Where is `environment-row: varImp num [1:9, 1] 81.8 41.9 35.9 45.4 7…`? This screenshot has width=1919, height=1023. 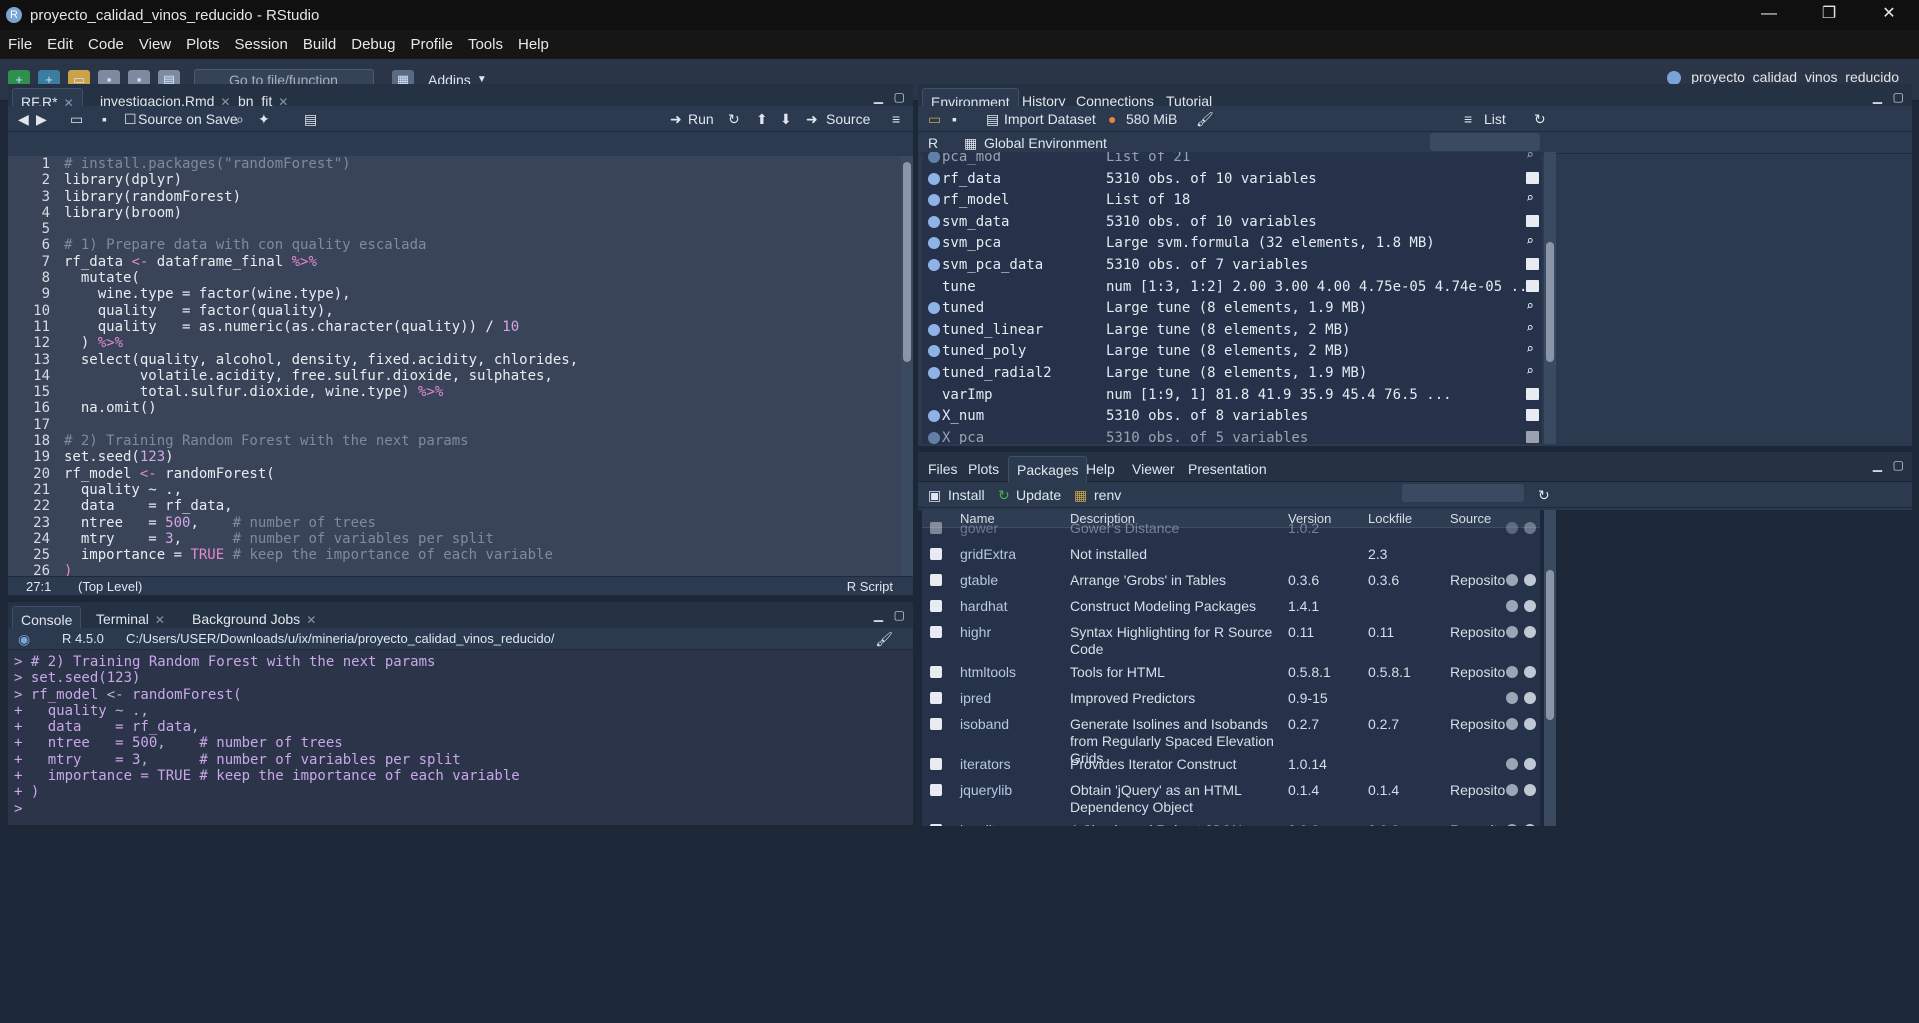
environment-row: varImp num [1:9, 1] 81.8 41.9 35.9 45.4 7… is located at coordinates (1232, 395).